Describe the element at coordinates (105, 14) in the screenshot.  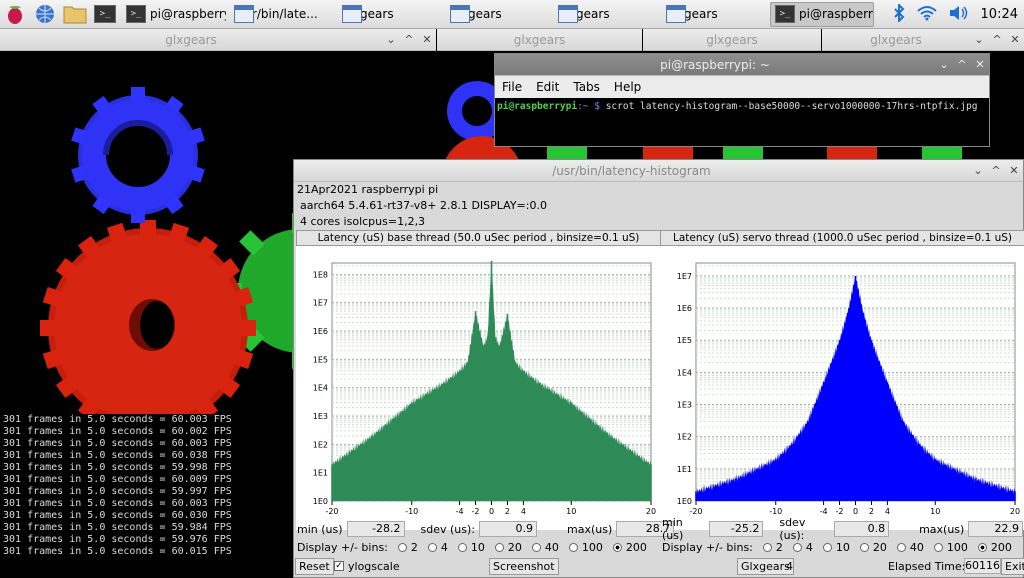
I see `terminal-launcher-icon: >_` at that location.